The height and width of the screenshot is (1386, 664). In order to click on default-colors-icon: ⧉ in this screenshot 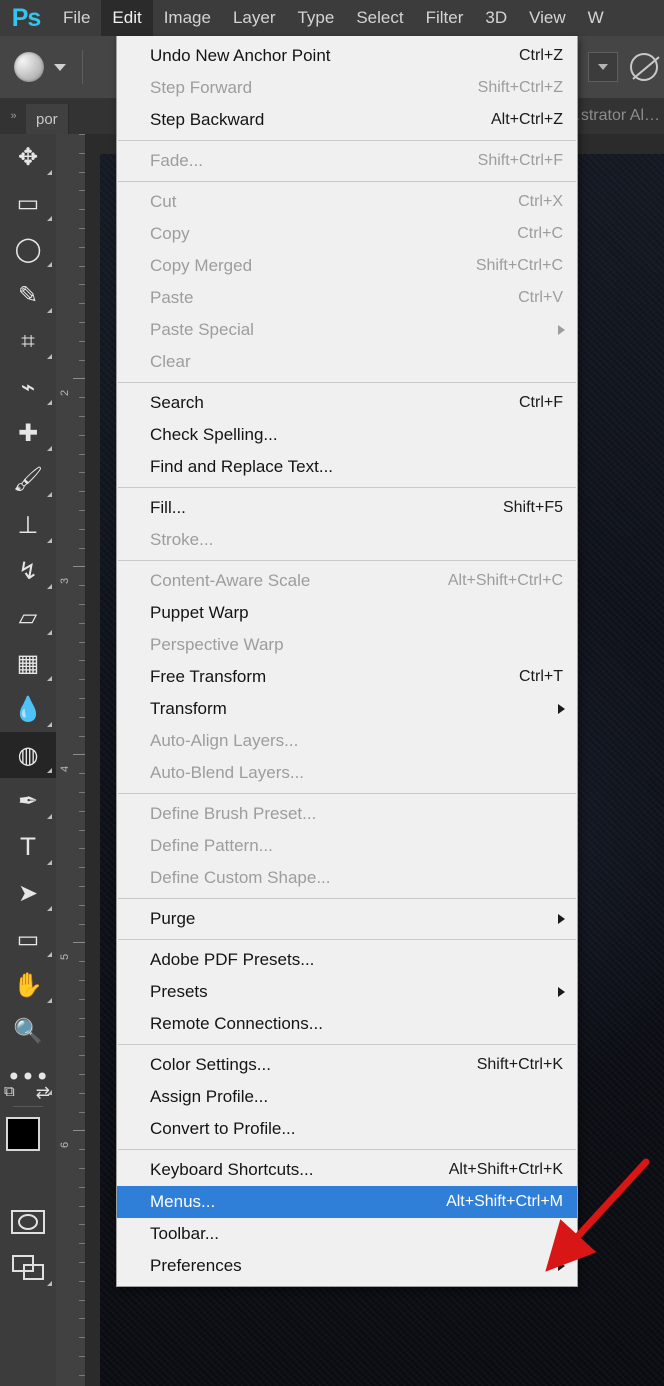, I will do `click(9, 1091)`.